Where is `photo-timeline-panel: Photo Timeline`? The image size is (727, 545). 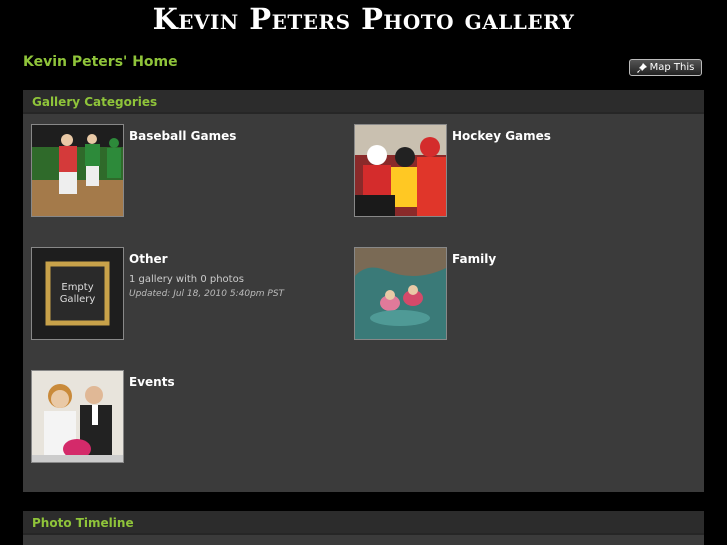
photo-timeline-panel: Photo Timeline is located at coordinates (363, 528).